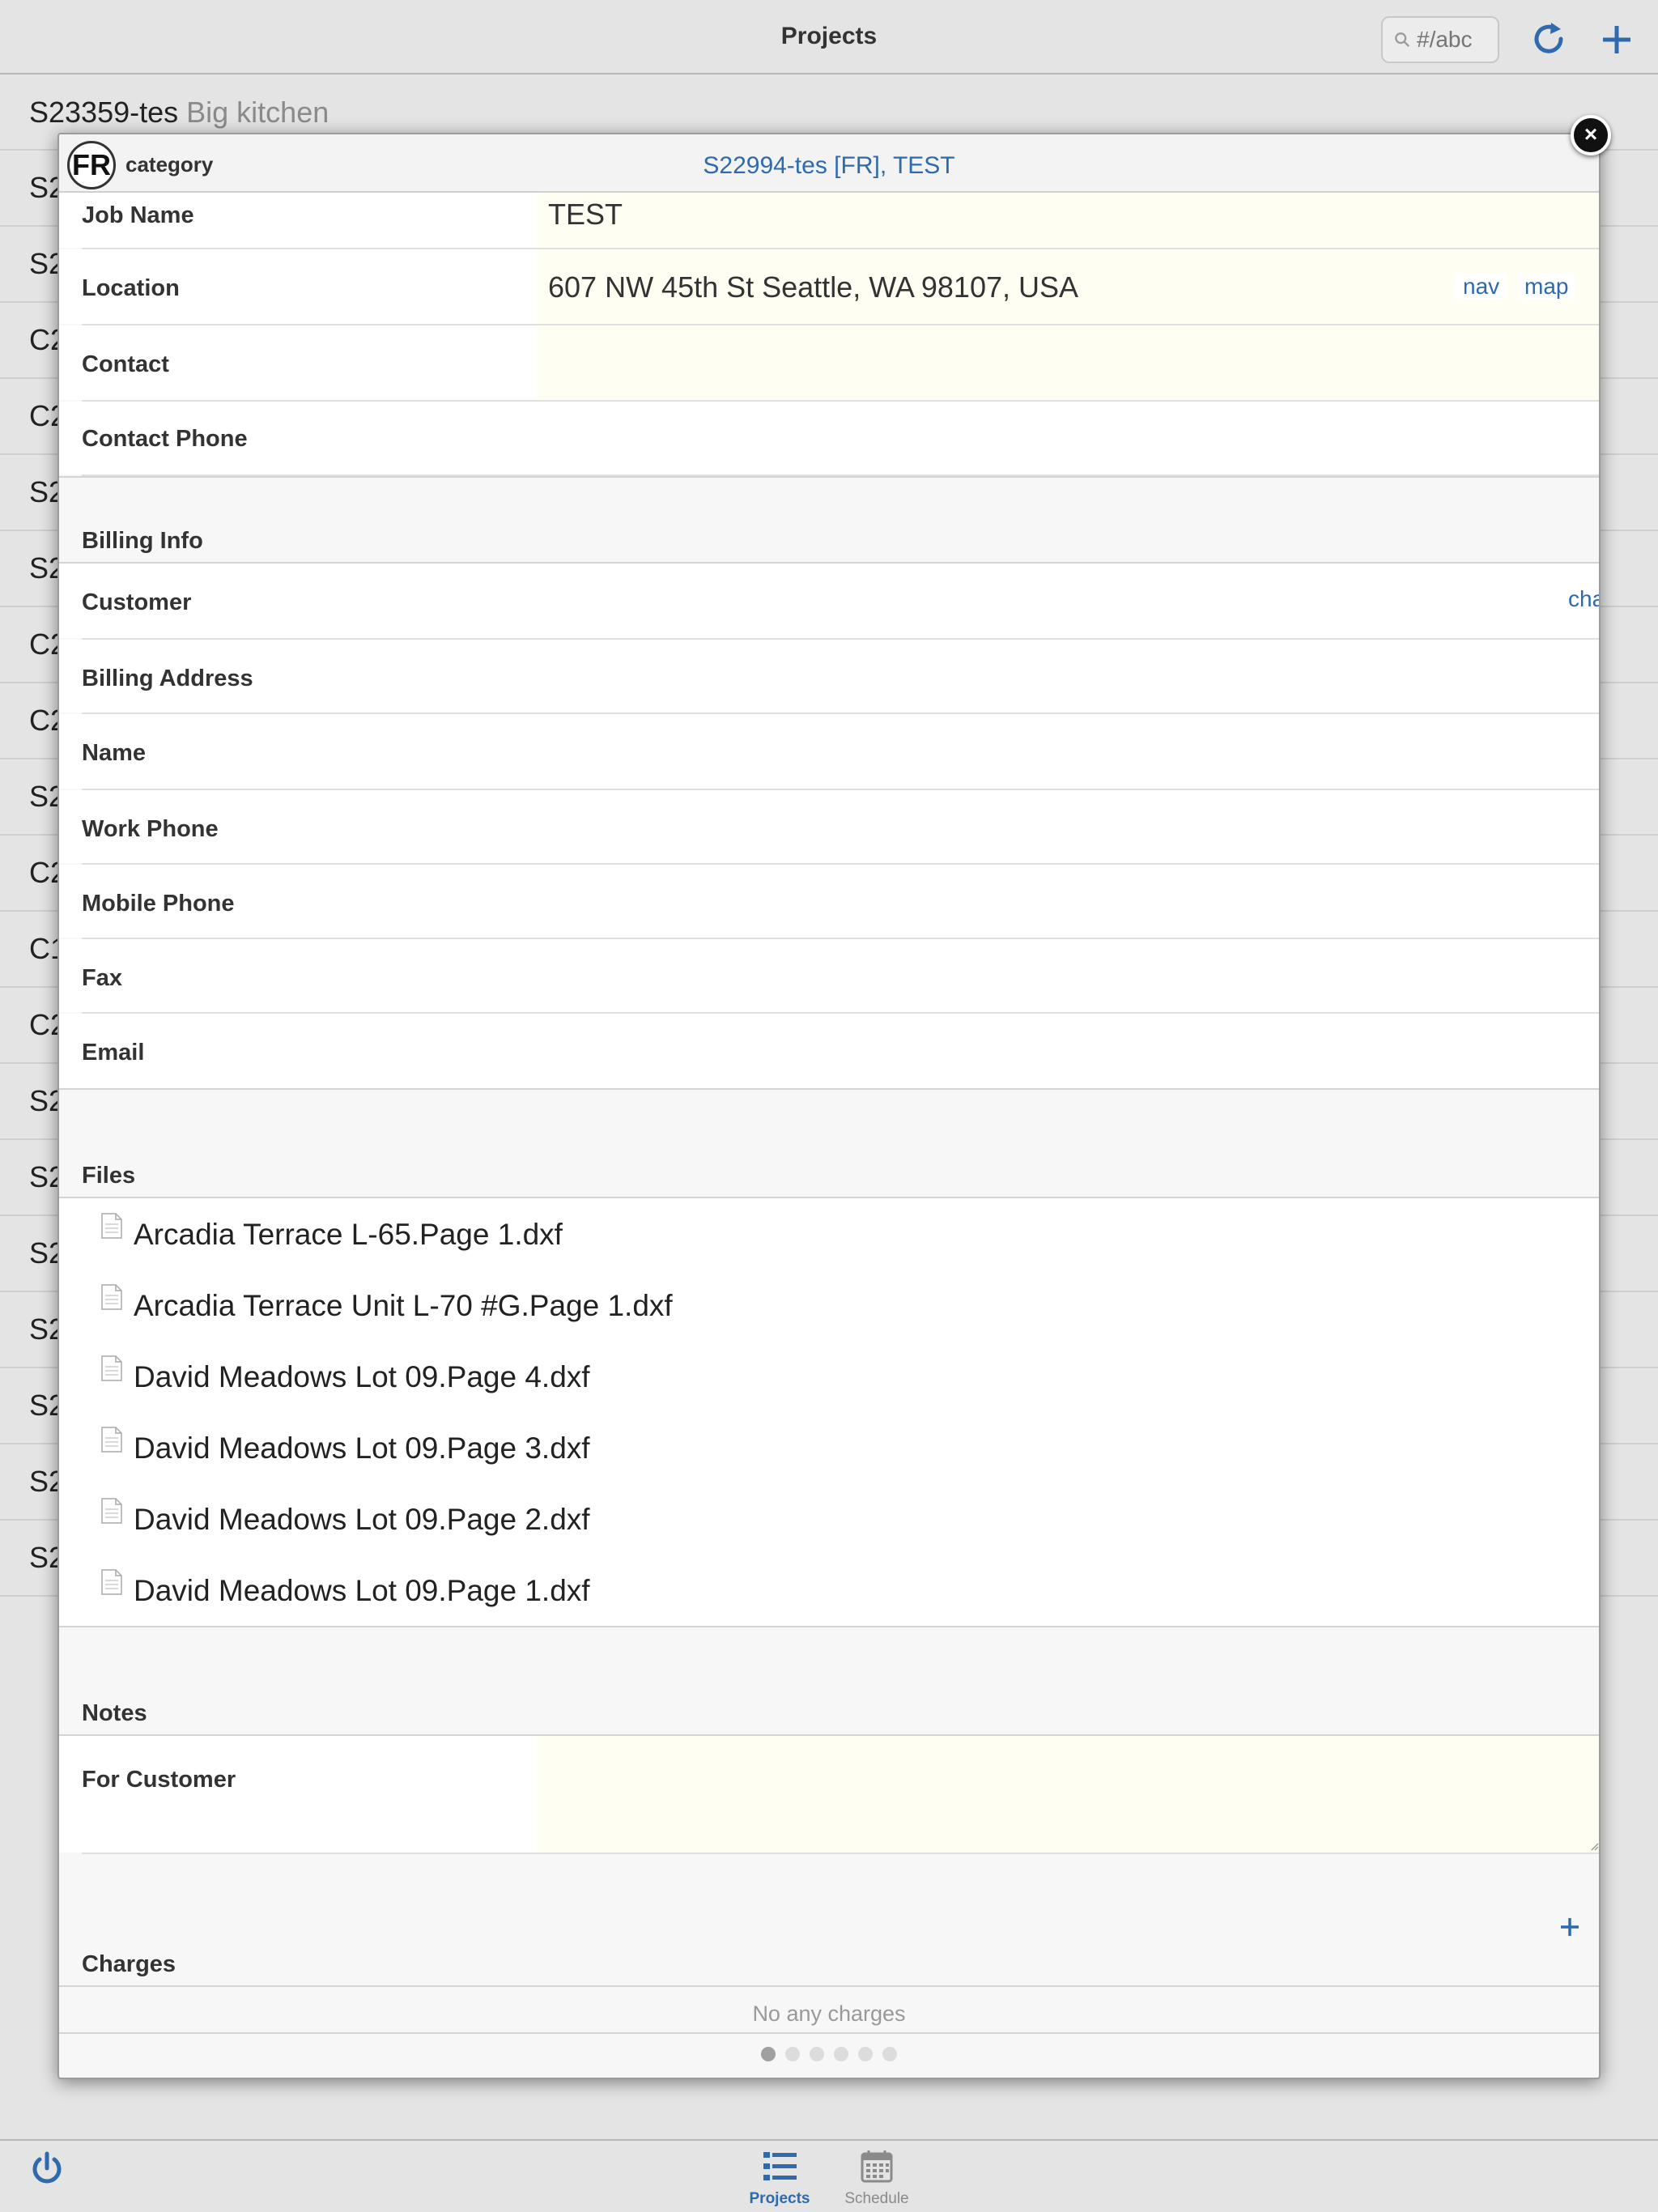  Describe the element at coordinates (138, 215) in the screenshot. I see `job-name-label: Job Name` at that location.